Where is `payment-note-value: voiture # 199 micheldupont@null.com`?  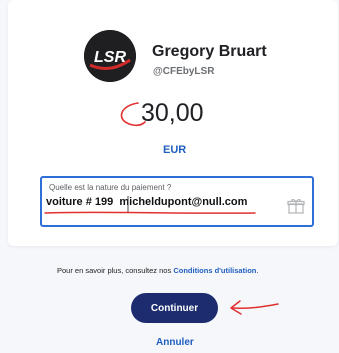
payment-note-value: voiture # 199 micheldupont@null.com is located at coordinates (146, 202).